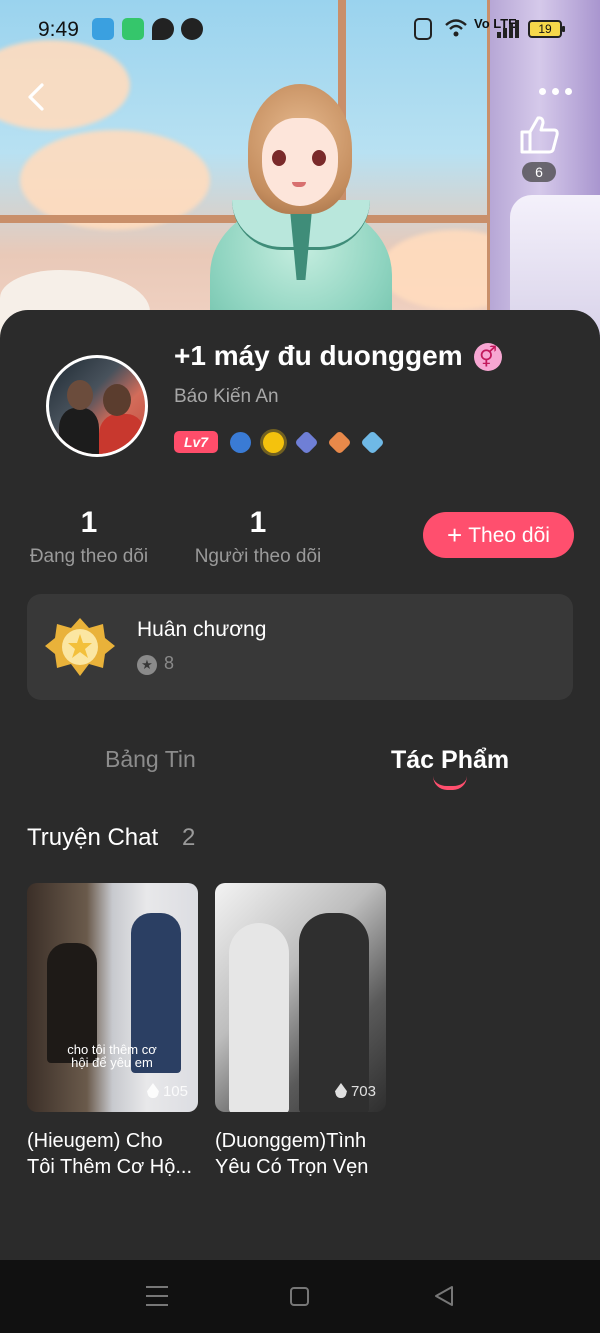  I want to click on system-navigation-bar, so click(300, 1296).